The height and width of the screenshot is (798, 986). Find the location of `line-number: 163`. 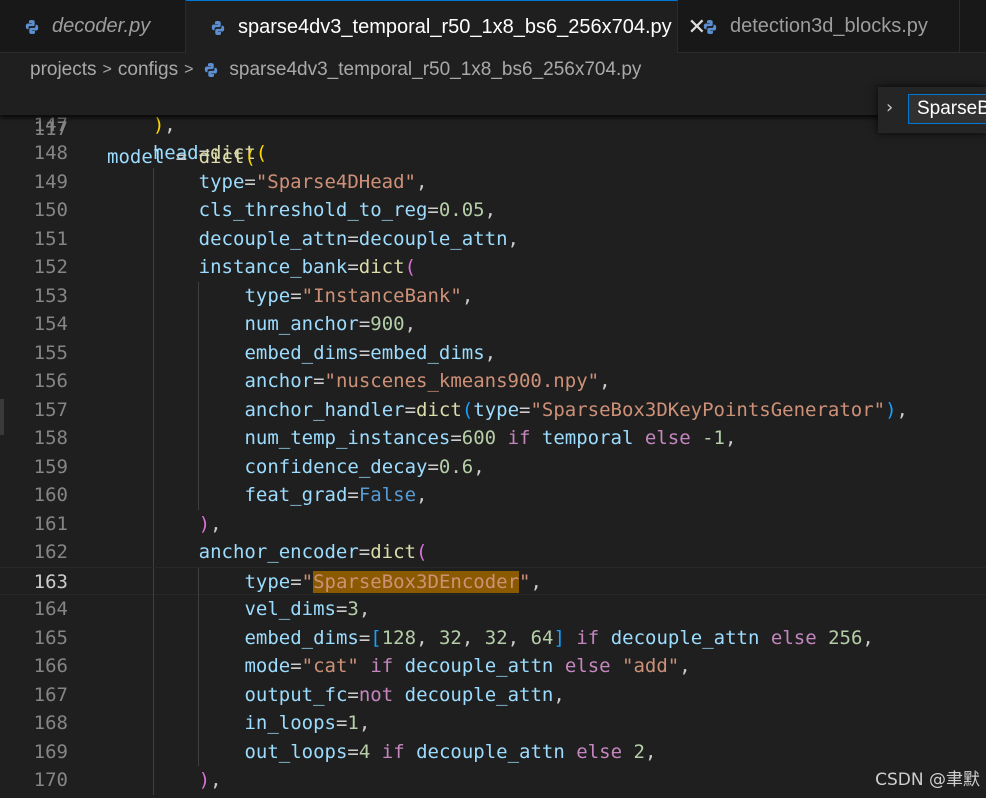

line-number: 163 is located at coordinates (50, 581).